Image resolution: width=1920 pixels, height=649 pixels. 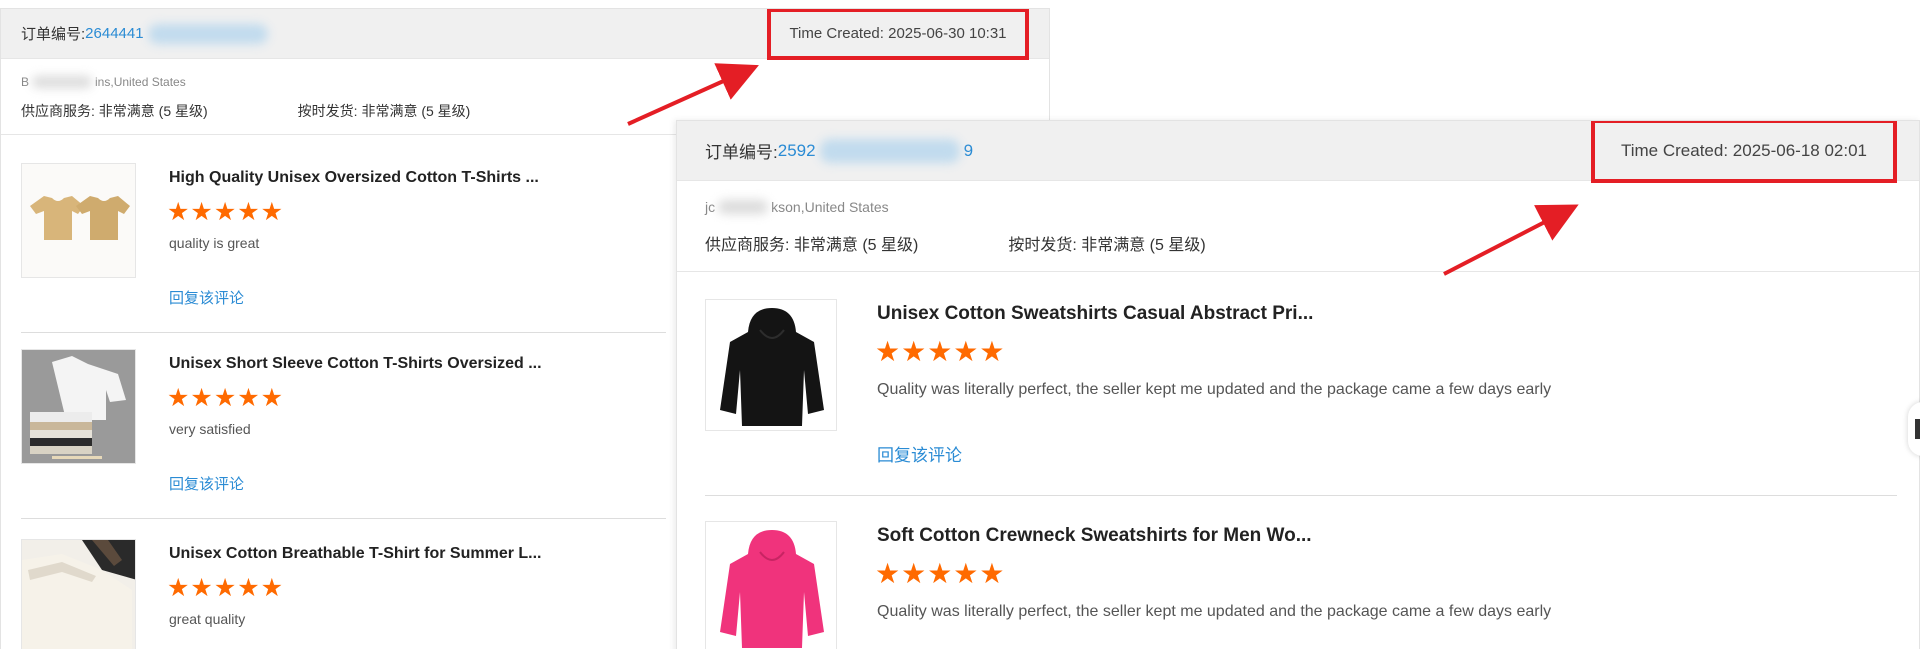 I want to click on hanging-tshirts-thumbnail, so click(x=78, y=594).